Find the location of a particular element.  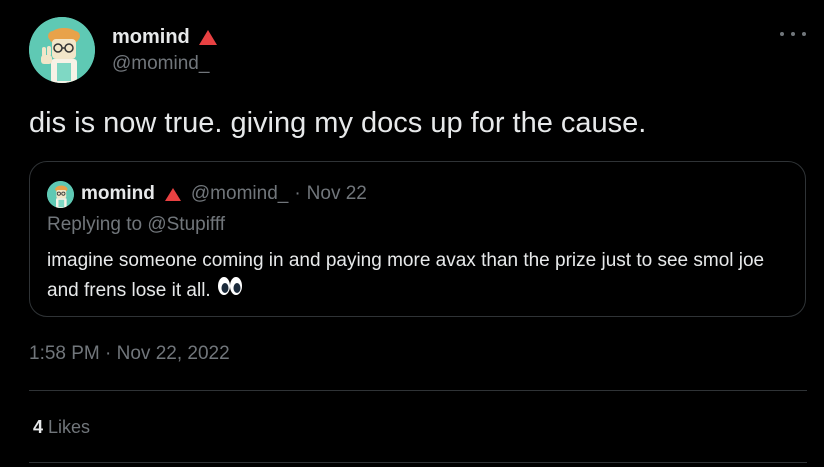

tweet-timestamp: 1:58 PM · Nov 22, 2022 is located at coordinates (129, 354).